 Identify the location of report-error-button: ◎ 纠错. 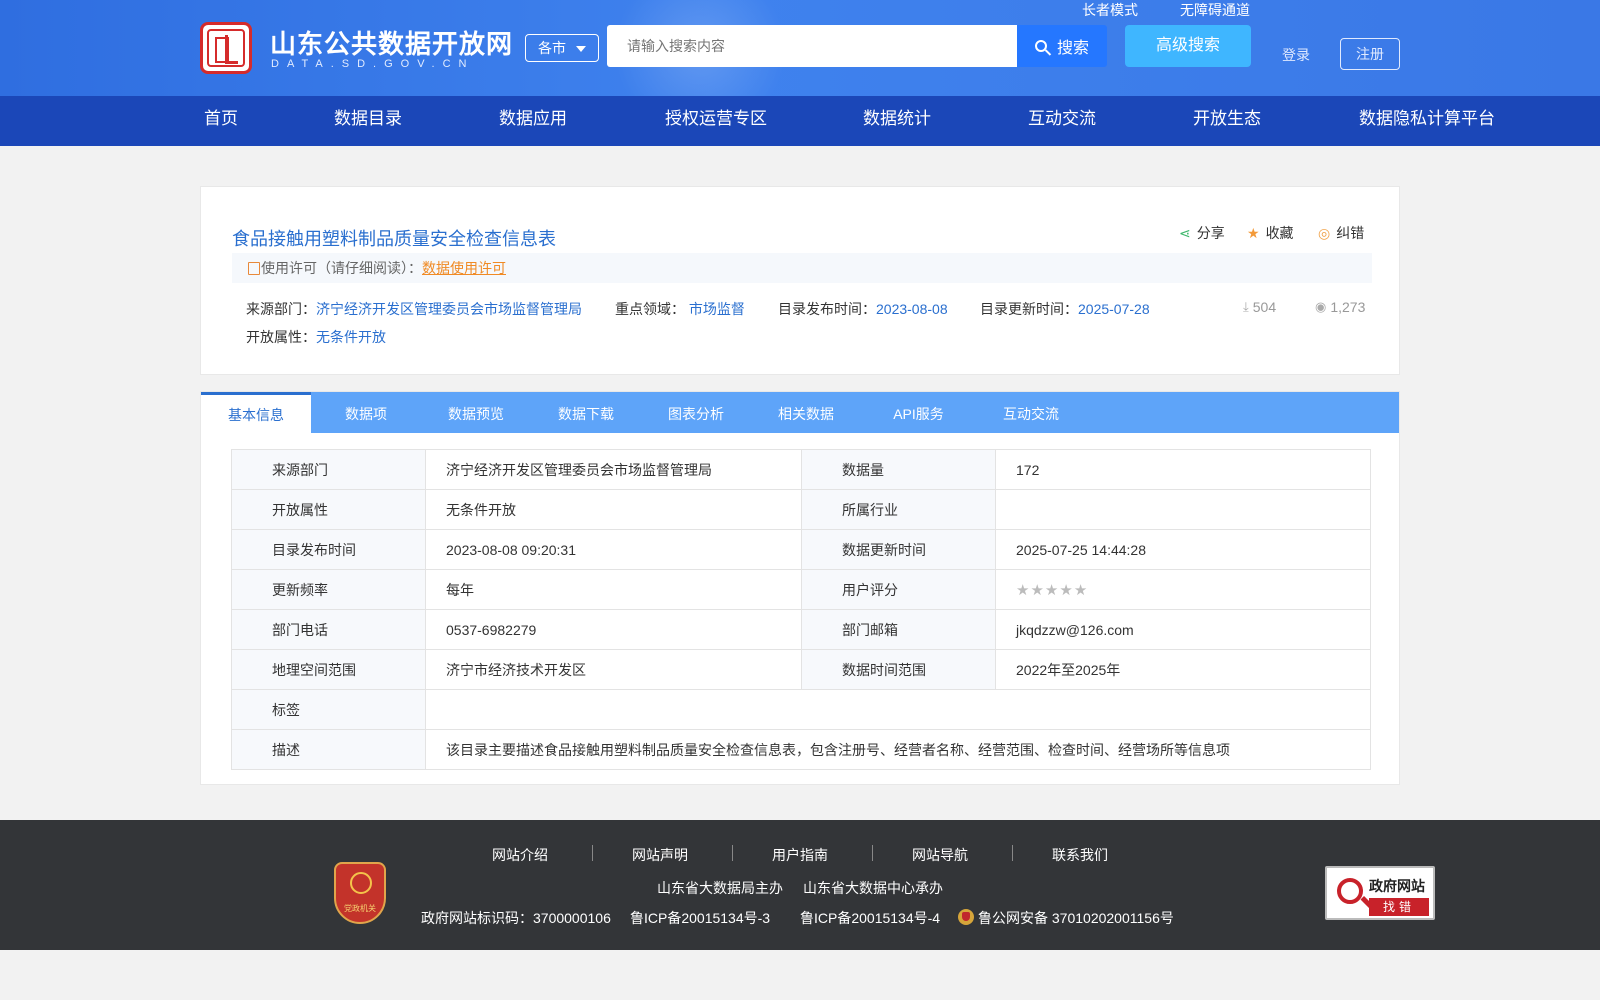
(1341, 233).